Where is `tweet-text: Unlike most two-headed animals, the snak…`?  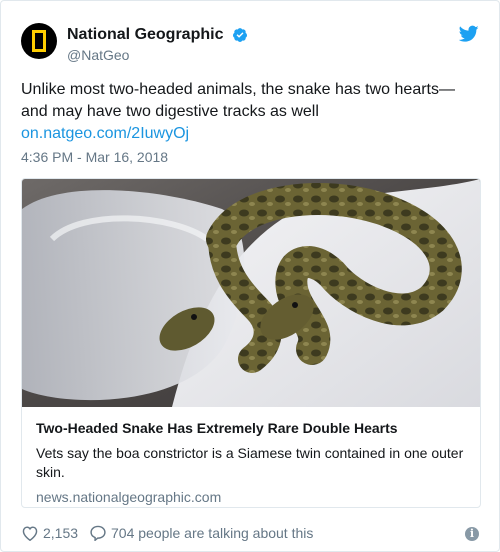 tweet-text: Unlike most two-headed animals, the snak… is located at coordinates (251, 112).